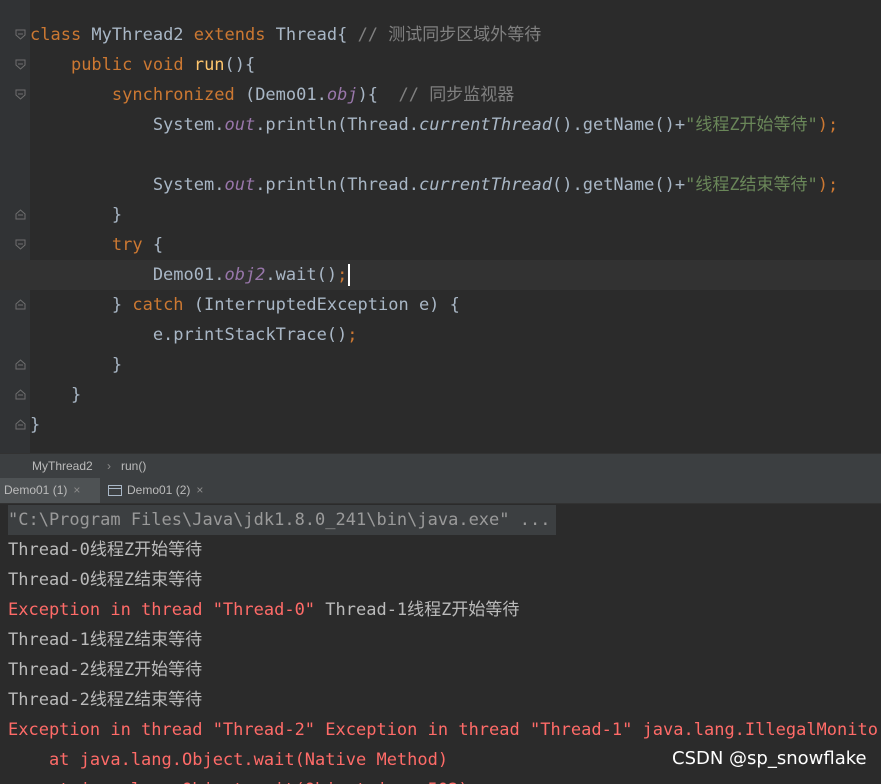  Describe the element at coordinates (127, 275) in the screenshot. I see `code-token: Demo01.` at that location.